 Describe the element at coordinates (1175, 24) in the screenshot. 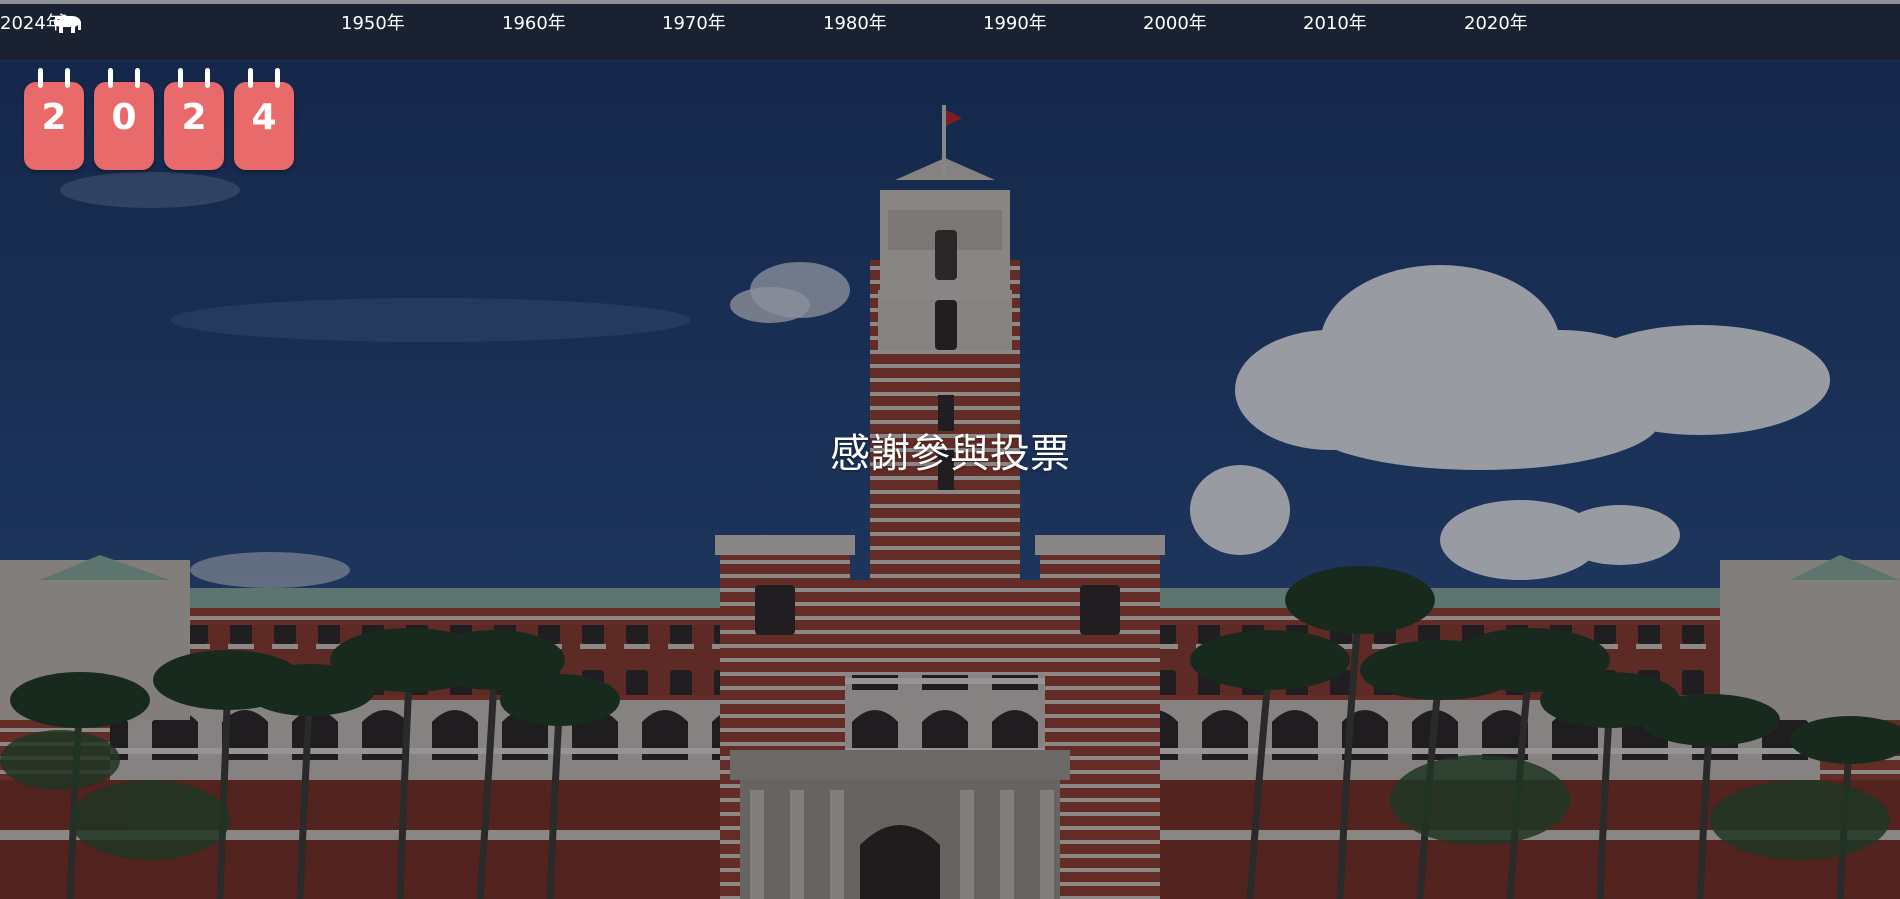

I see `nav-item-2000: 2000年` at that location.